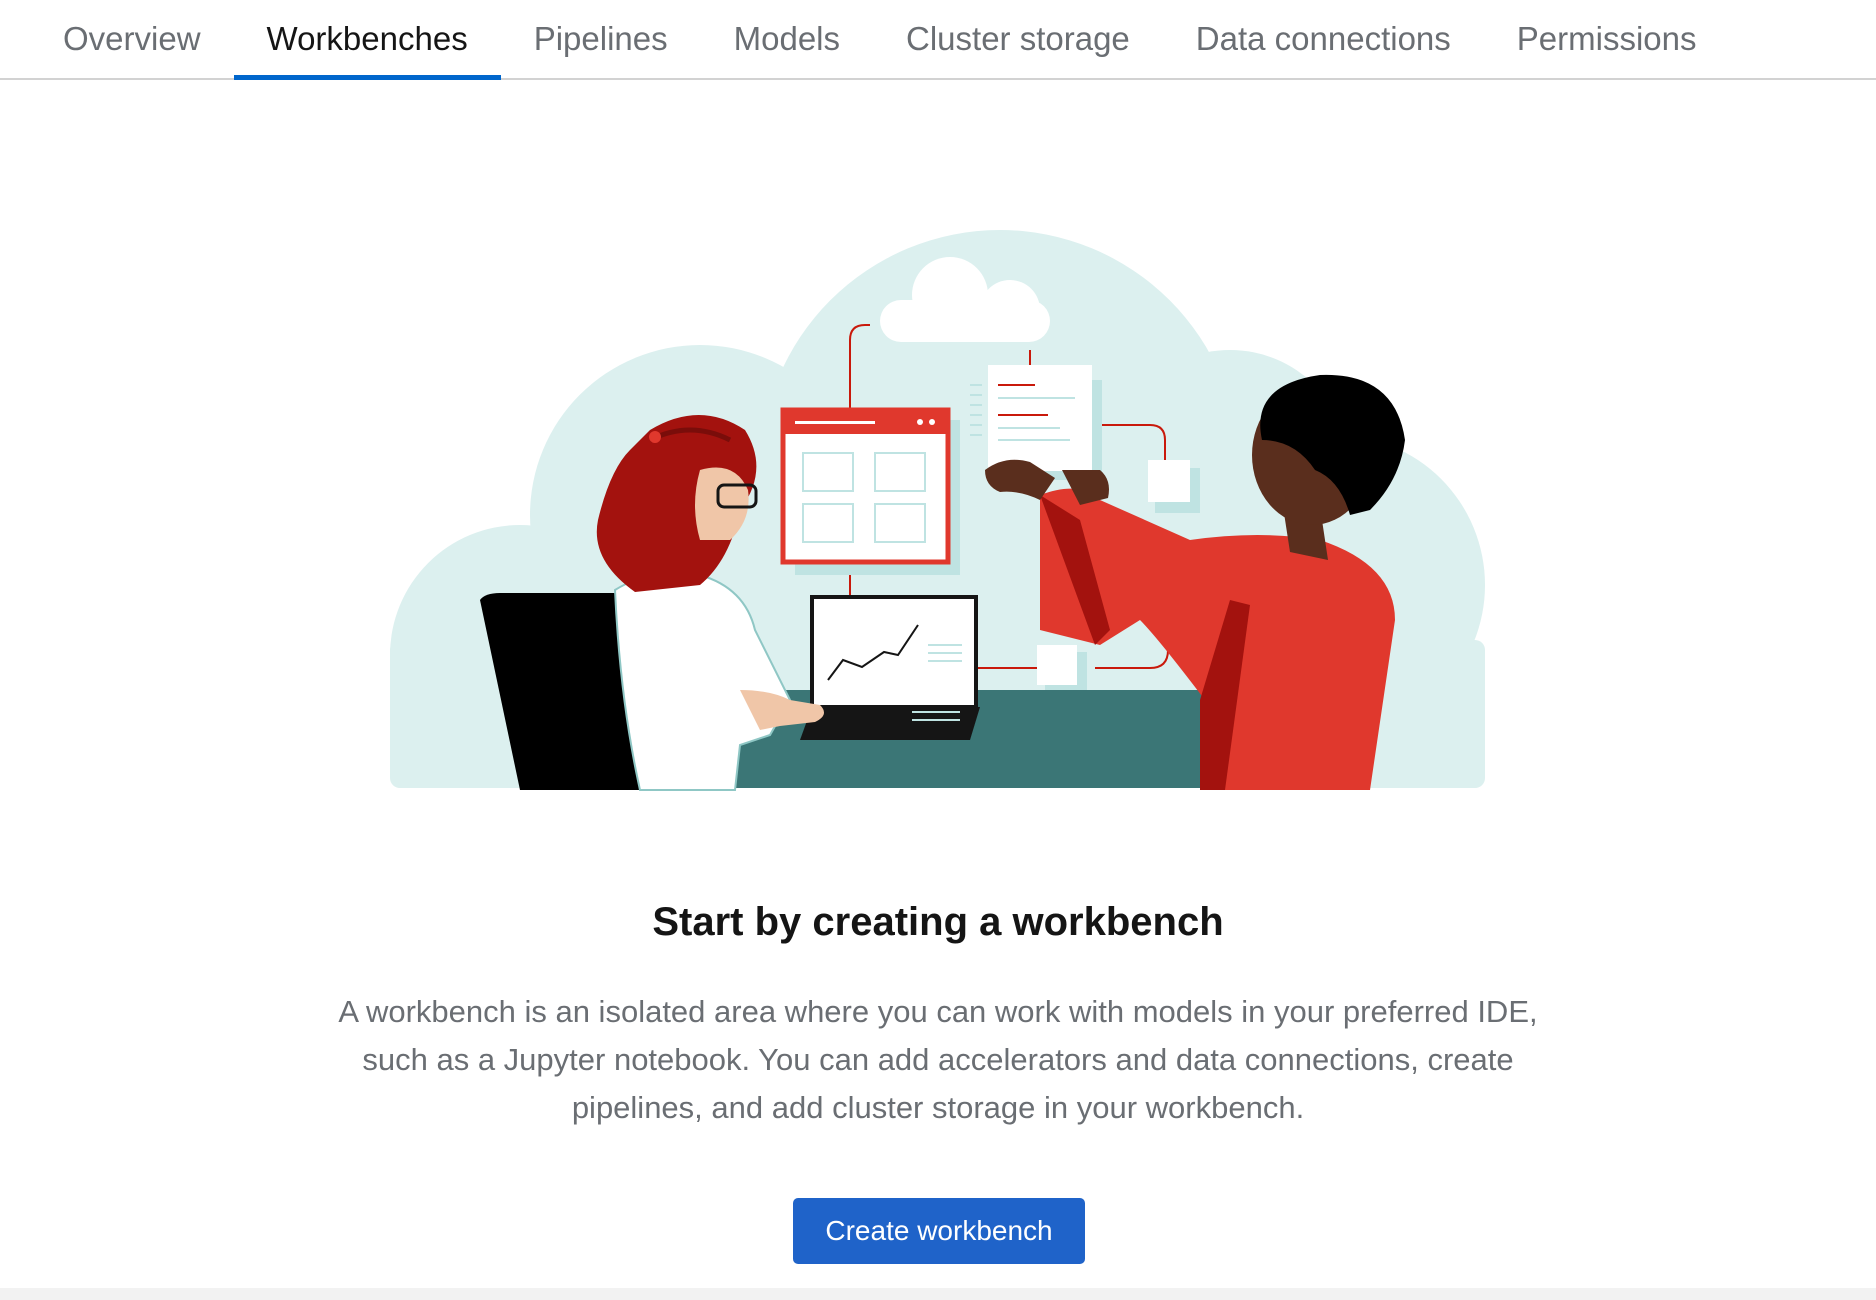  What do you see at coordinates (939, 1231) in the screenshot?
I see `create-workbench-button: Create workbench` at bounding box center [939, 1231].